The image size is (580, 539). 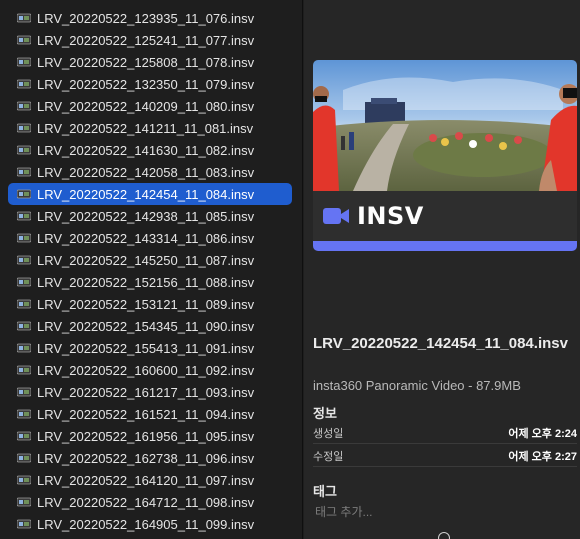 What do you see at coordinates (146, 480) in the screenshot?
I see `file-name-label: LRV_20220522_164120_11_097.insv` at bounding box center [146, 480].